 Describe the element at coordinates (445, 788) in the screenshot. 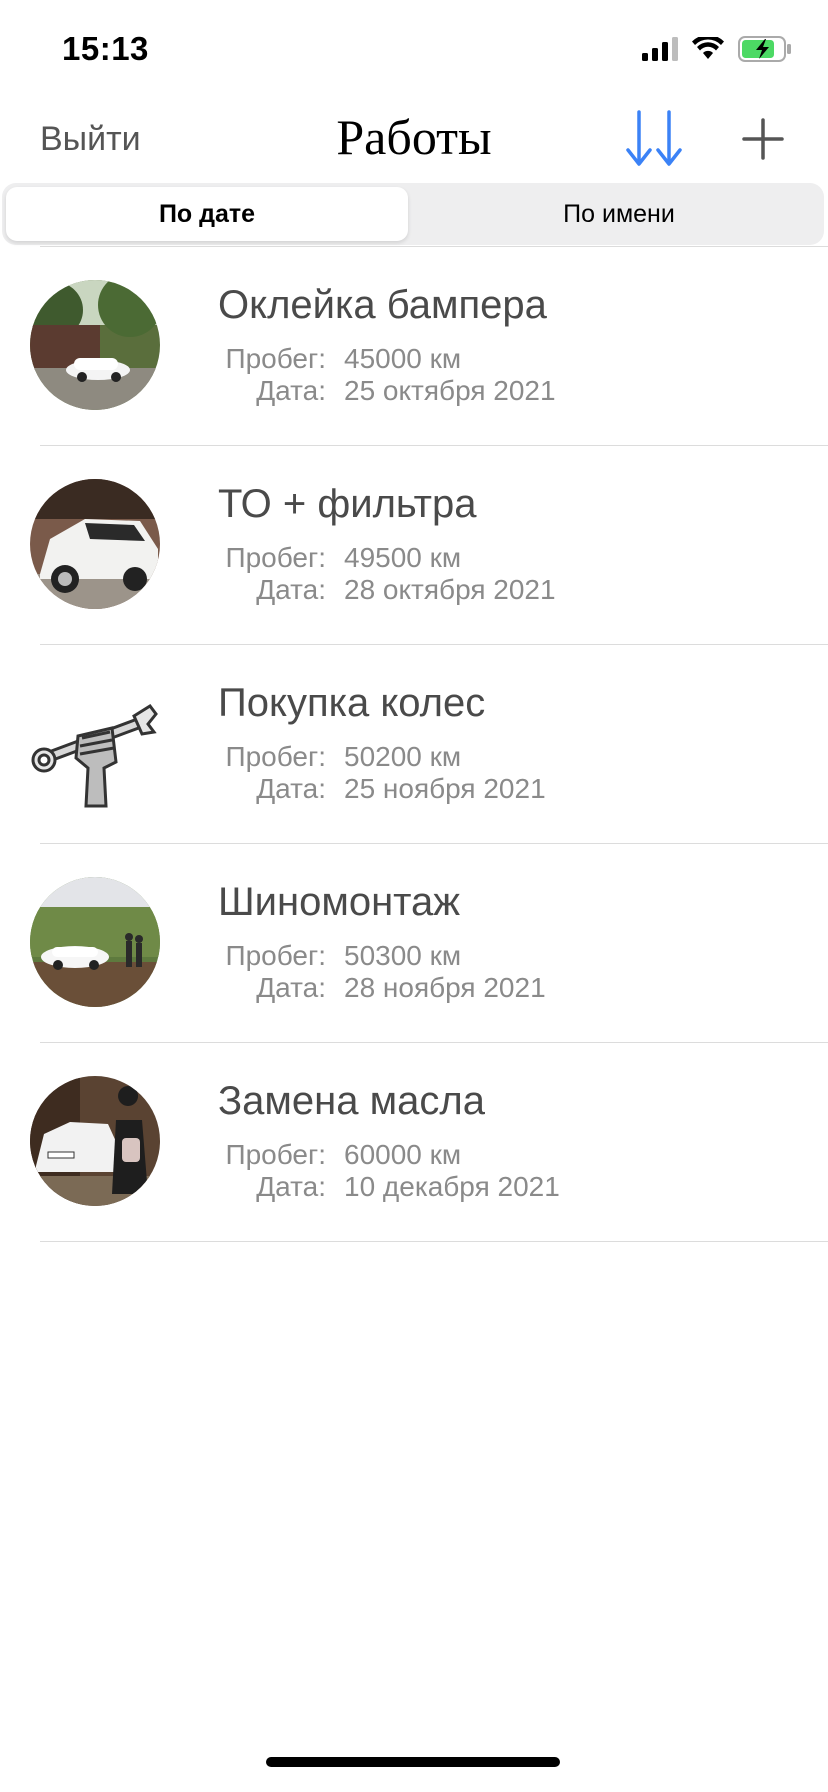

I see `date-value: 25 ноября 2021` at that location.